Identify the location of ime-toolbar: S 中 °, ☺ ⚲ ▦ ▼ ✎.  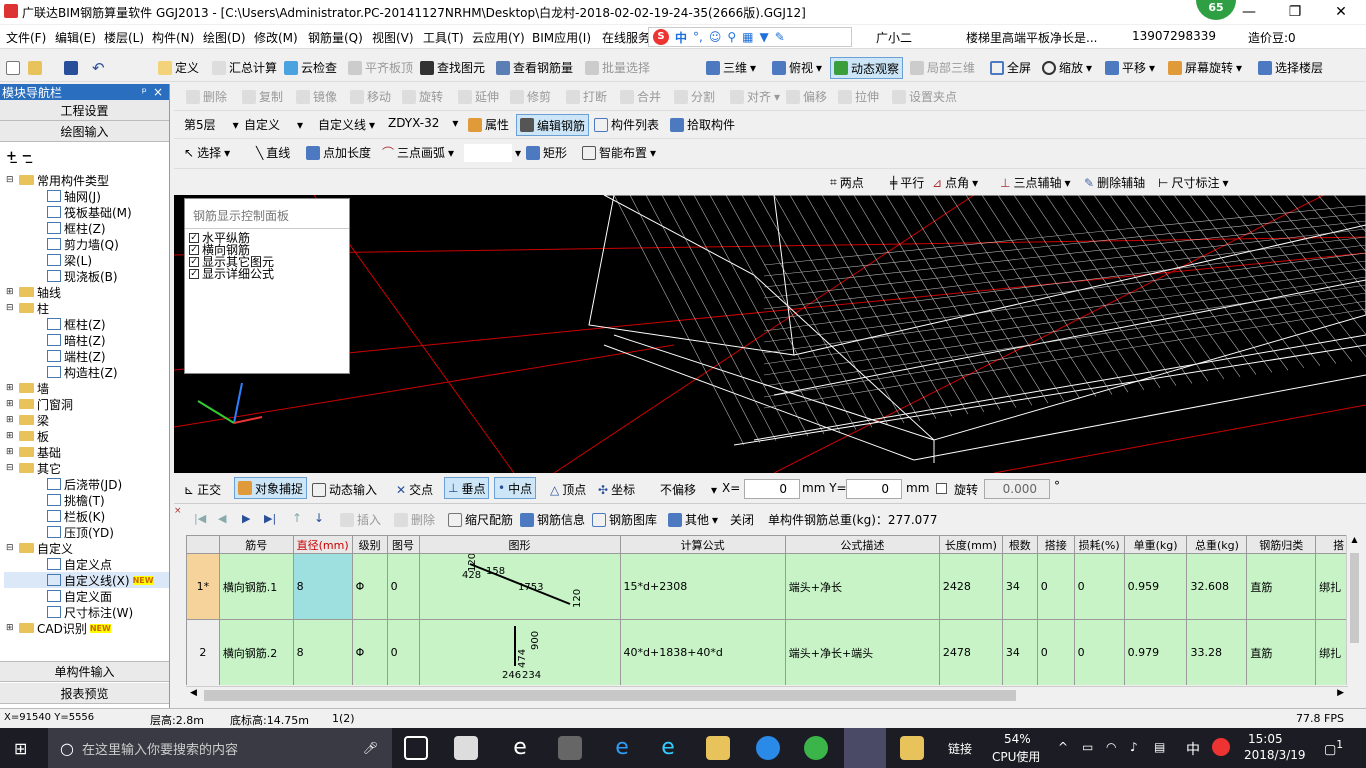
(750, 37).